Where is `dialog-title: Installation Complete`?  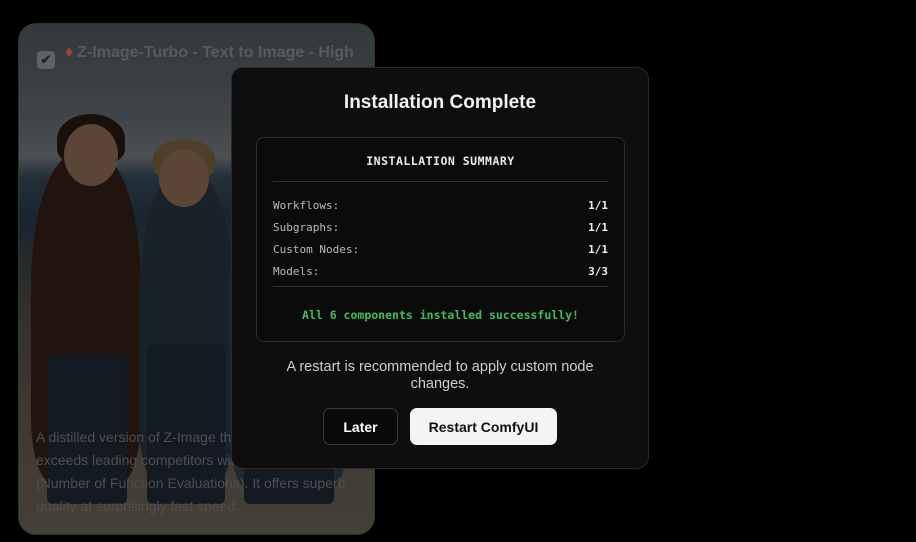
dialog-title: Installation Complete is located at coordinates (440, 102).